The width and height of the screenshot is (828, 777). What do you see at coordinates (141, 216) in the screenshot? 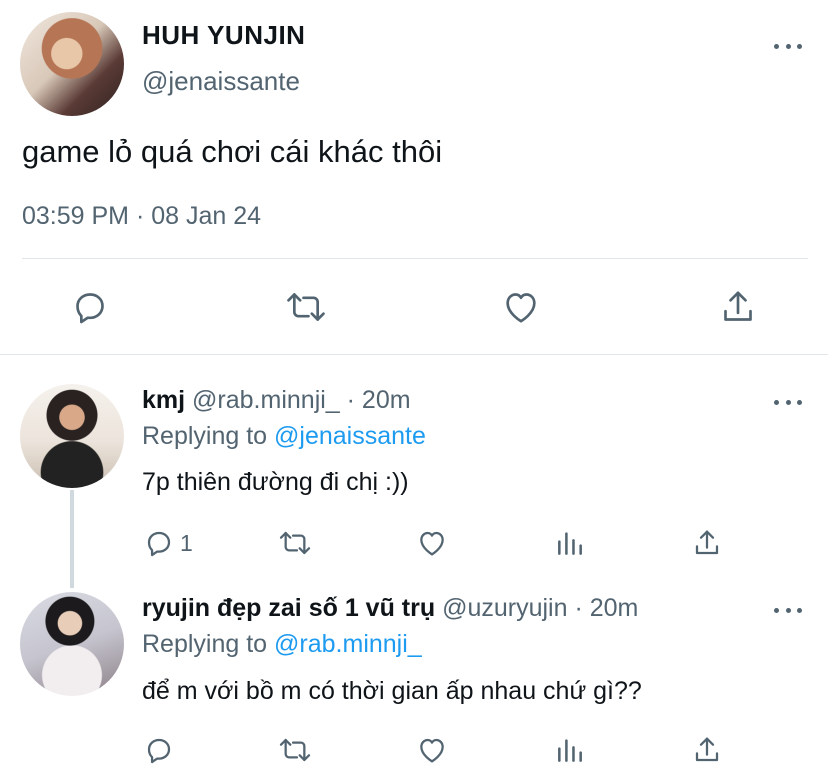
I see `tweet-timestamp: 03:59 PM · 08 Jan 24` at bounding box center [141, 216].